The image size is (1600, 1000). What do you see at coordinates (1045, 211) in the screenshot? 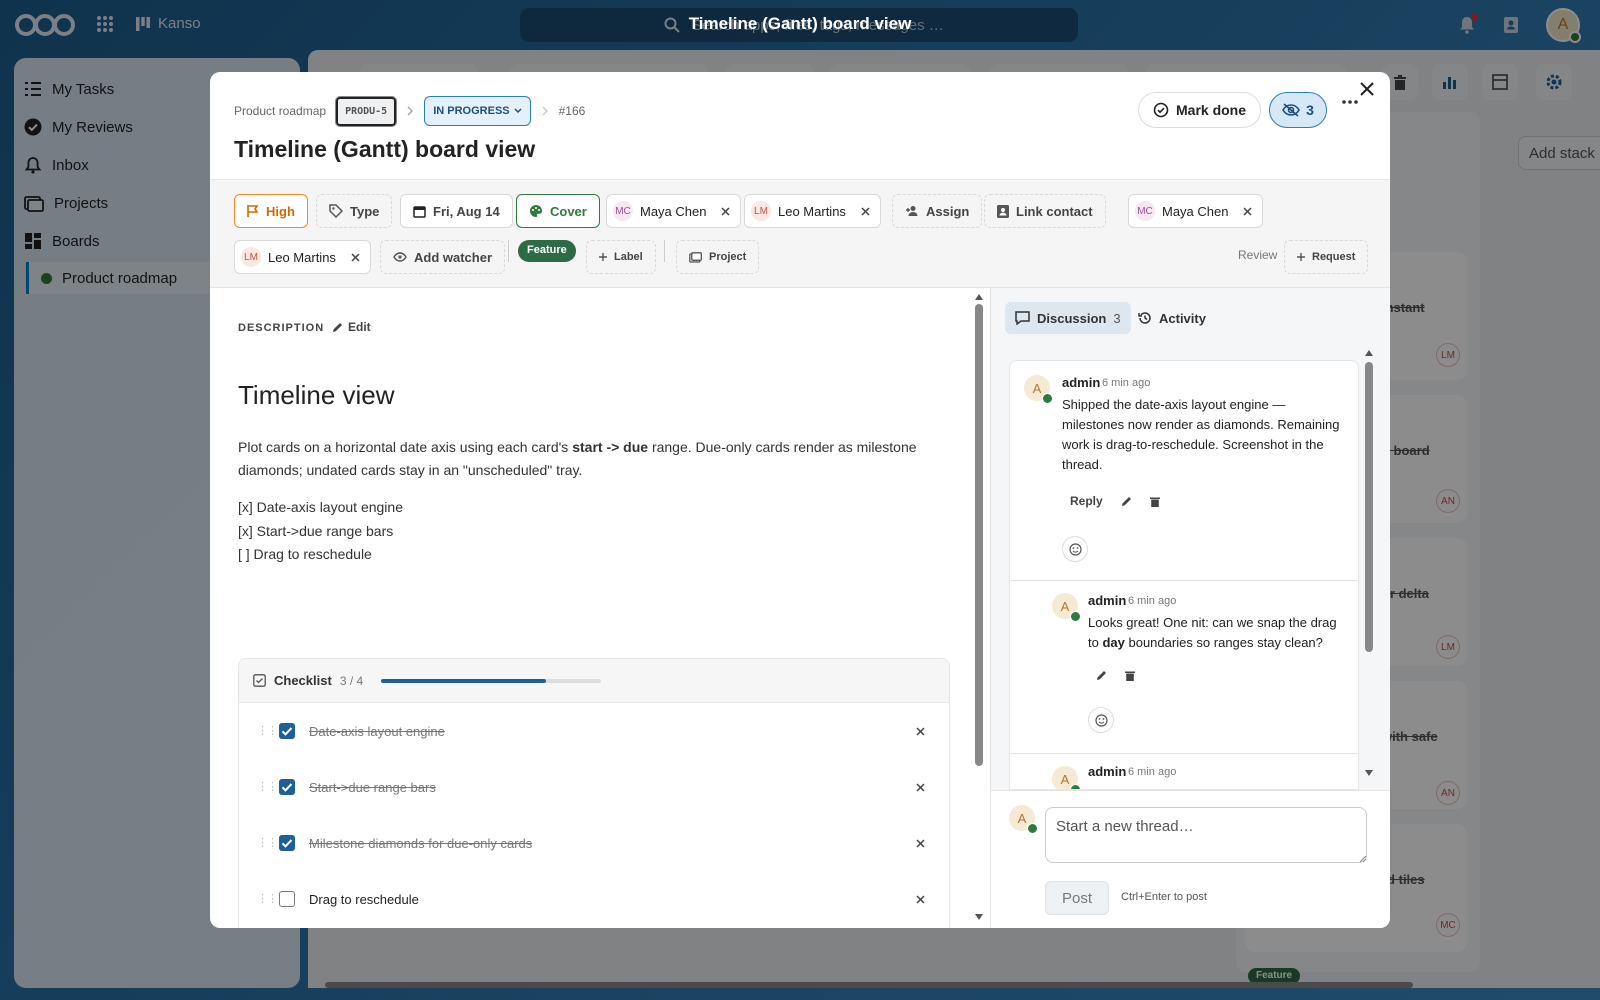
I see `link-contact-button: Link contact` at bounding box center [1045, 211].